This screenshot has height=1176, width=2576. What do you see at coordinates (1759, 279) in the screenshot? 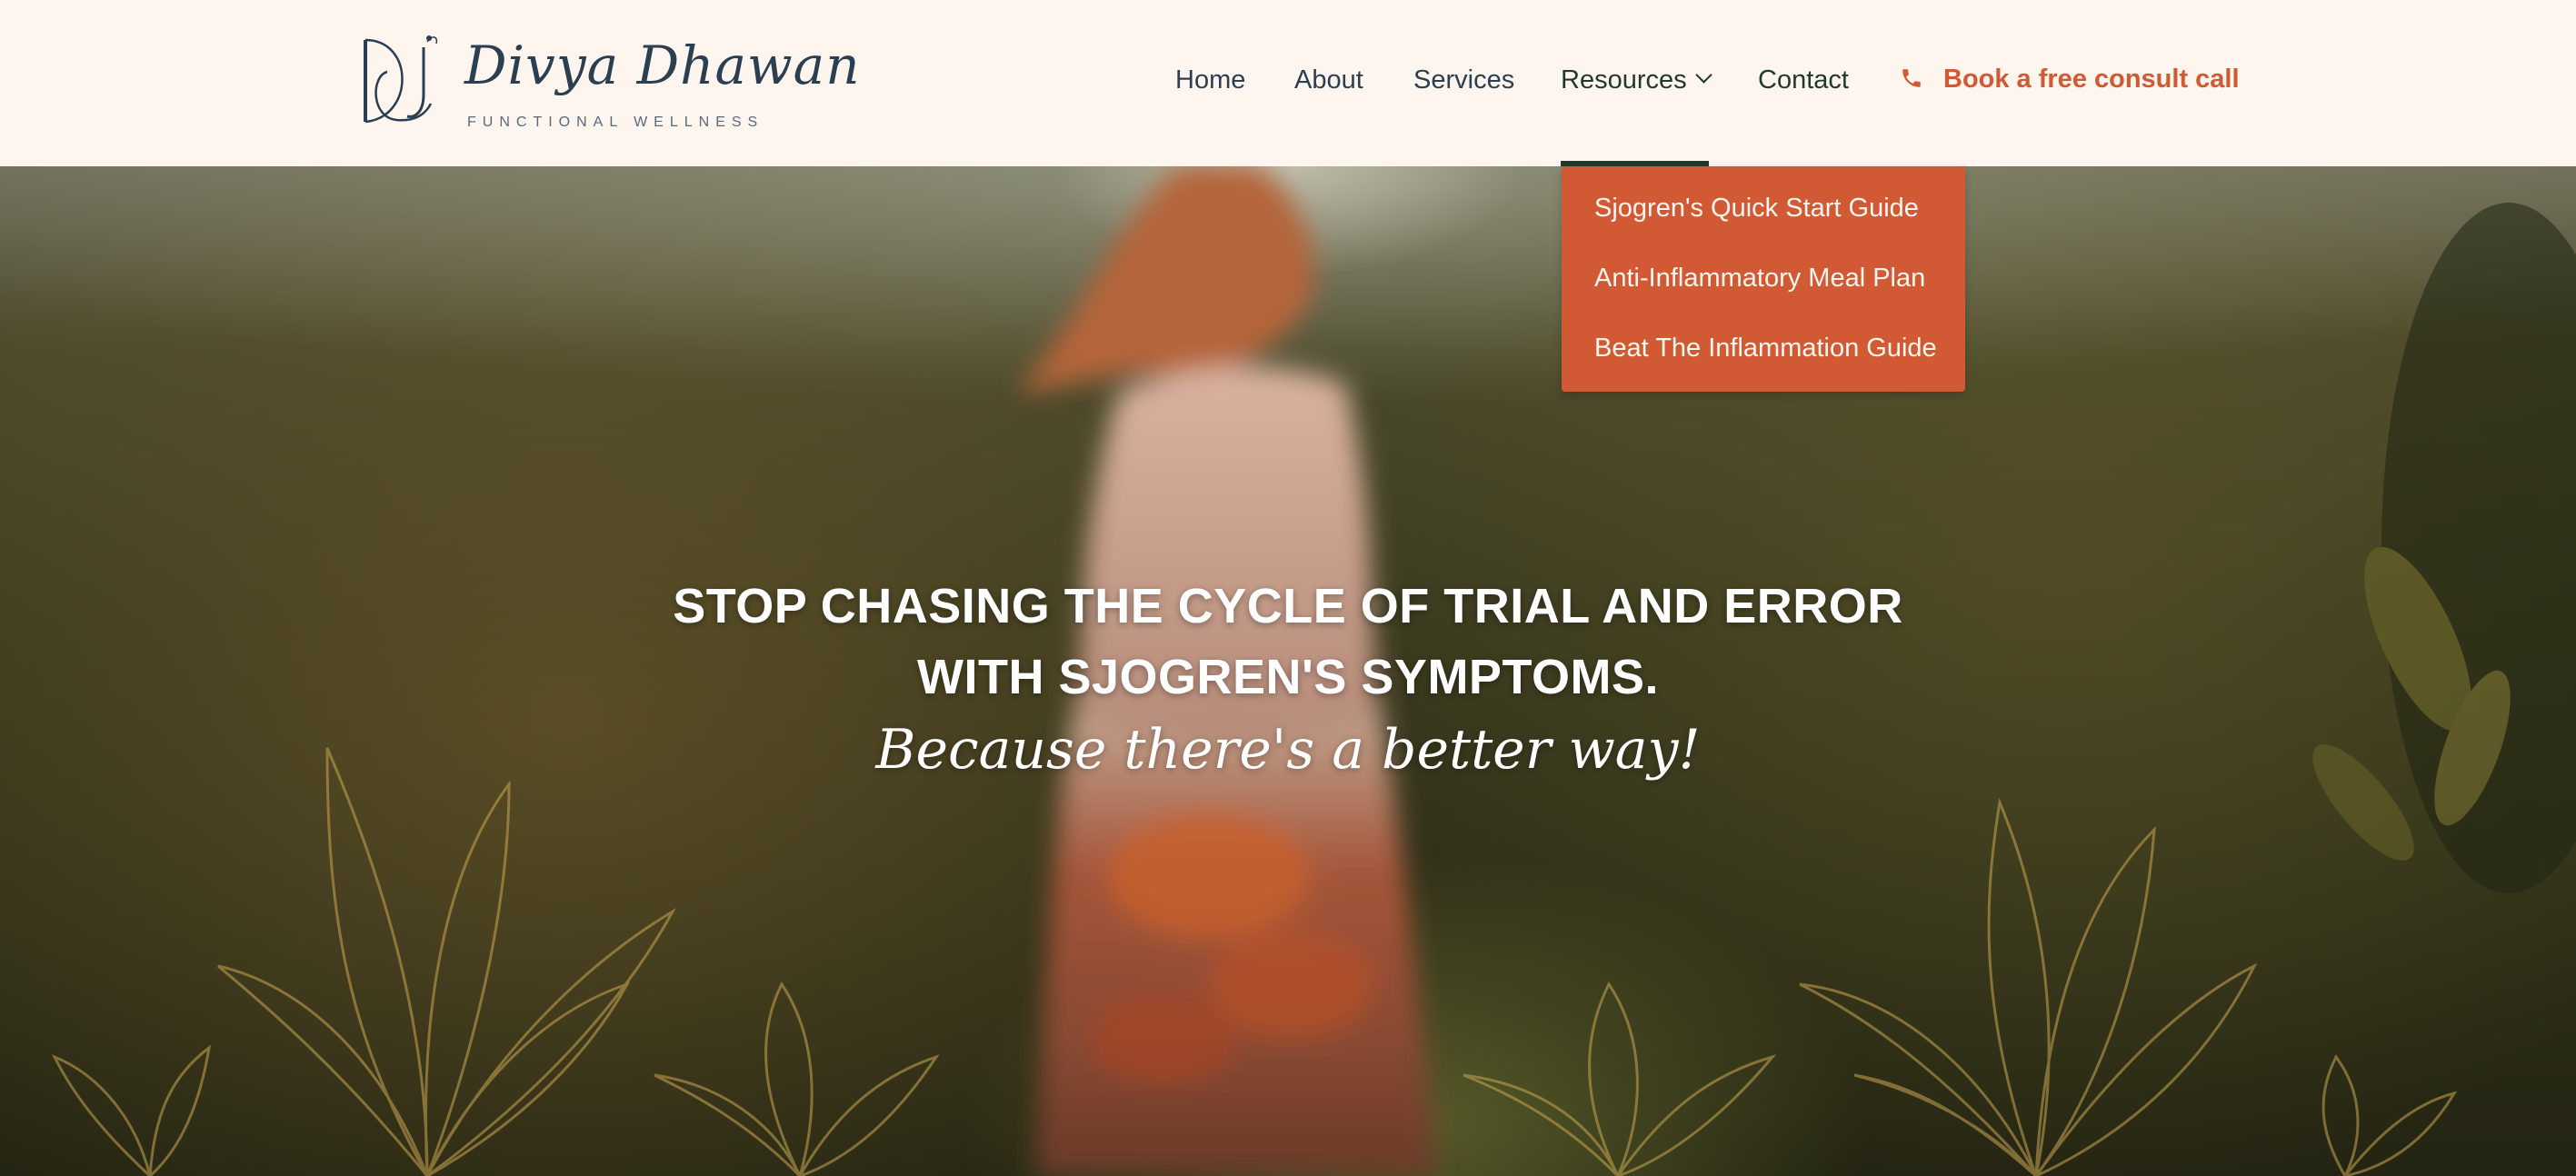
I see `dropdown-item-meal-plan: Anti-Inflammatory Meal Plan` at bounding box center [1759, 279].